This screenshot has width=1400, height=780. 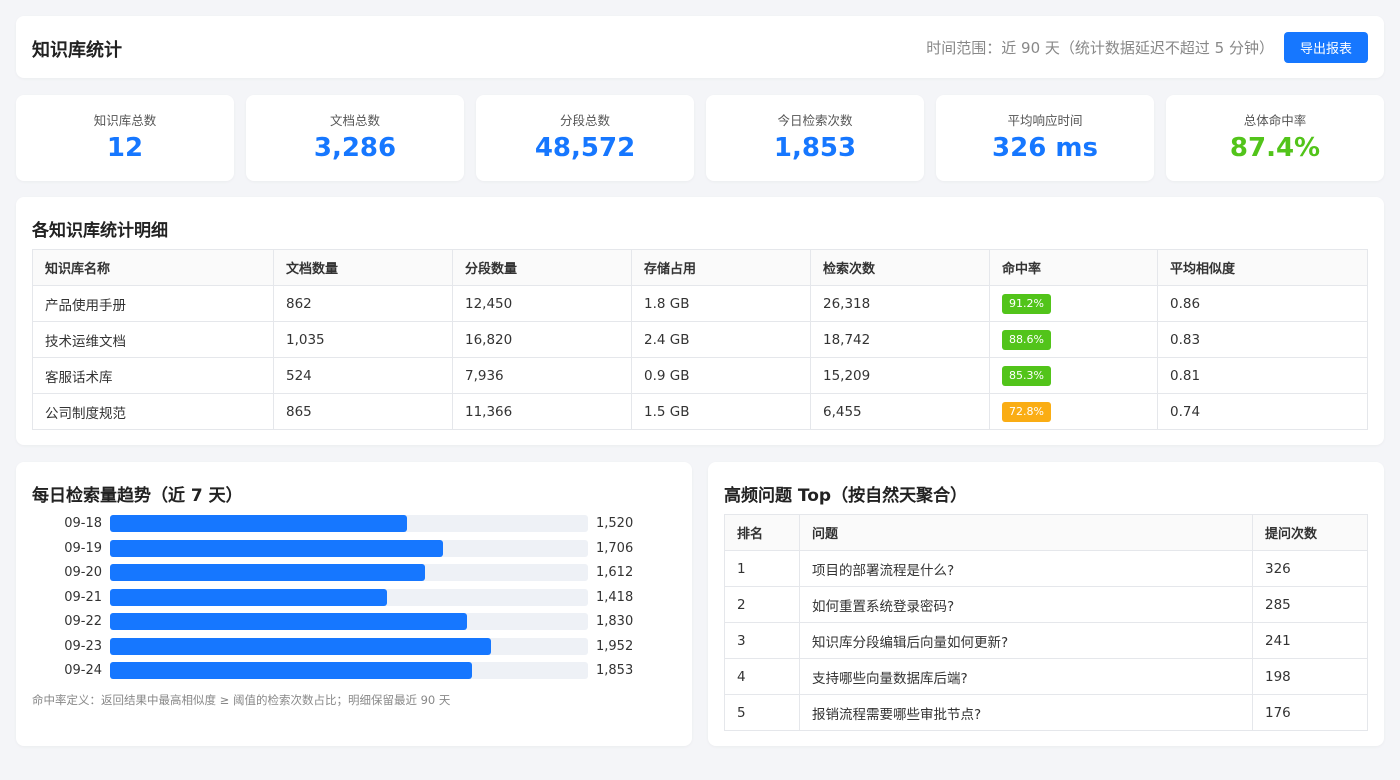 I want to click on bar-row: 09-21 1,418, so click(x=354, y=597).